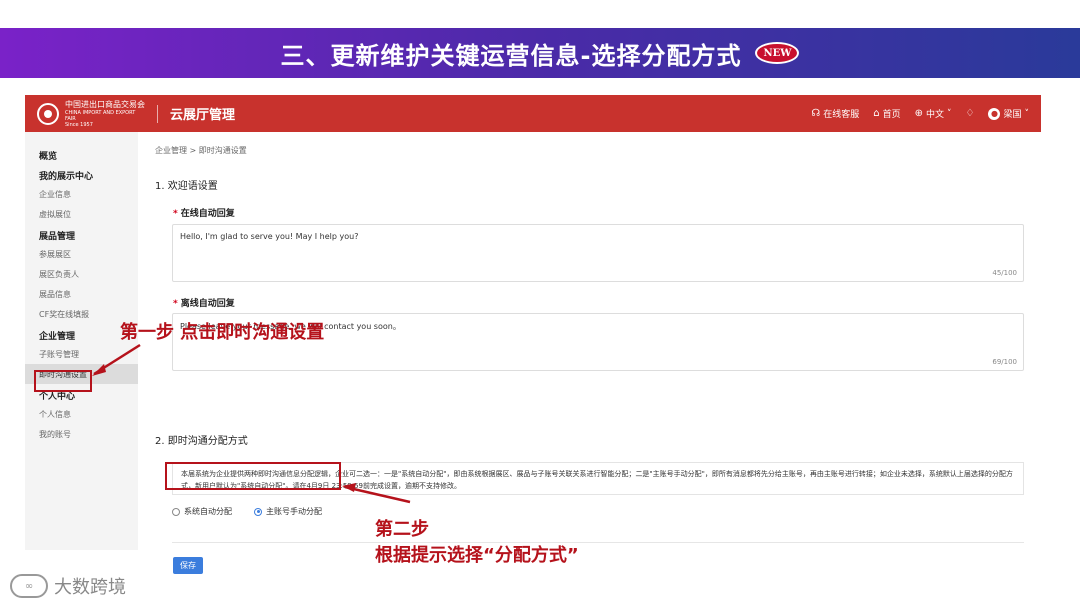 This screenshot has width=1080, height=608. What do you see at coordinates (68, 586) in the screenshot?
I see `watermark: ∞ 大数跨境` at bounding box center [68, 586].